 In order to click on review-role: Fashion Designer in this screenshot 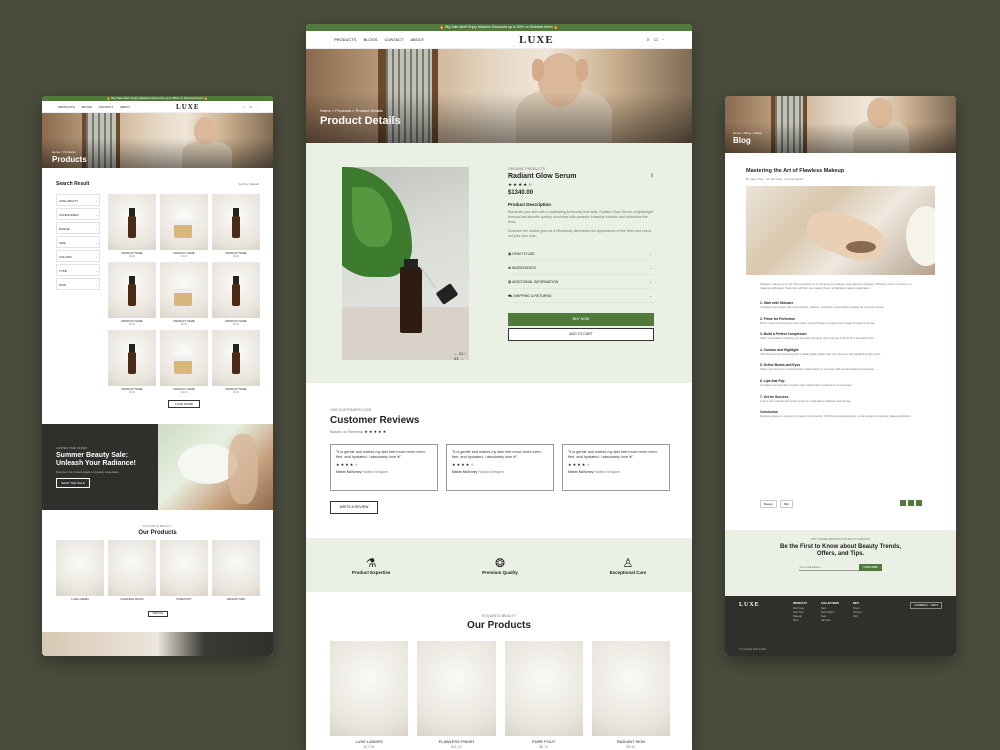, I will do `click(375, 472)`.